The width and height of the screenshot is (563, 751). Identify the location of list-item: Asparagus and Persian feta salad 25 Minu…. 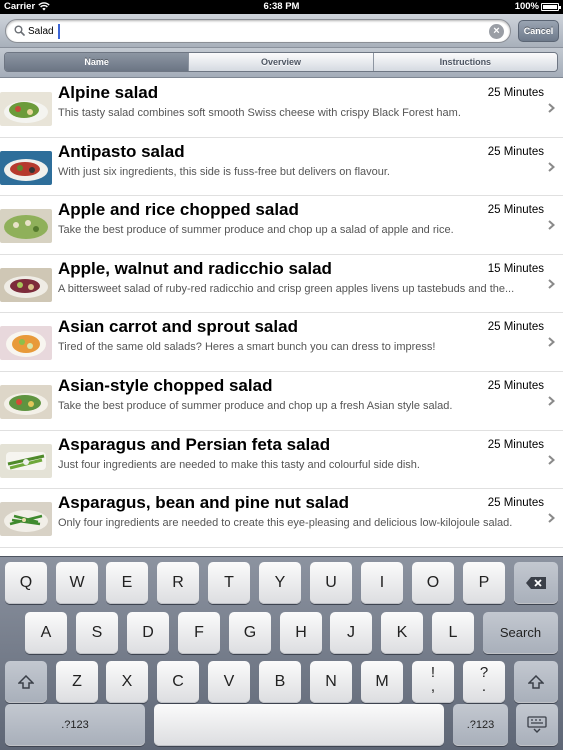
(281, 460).